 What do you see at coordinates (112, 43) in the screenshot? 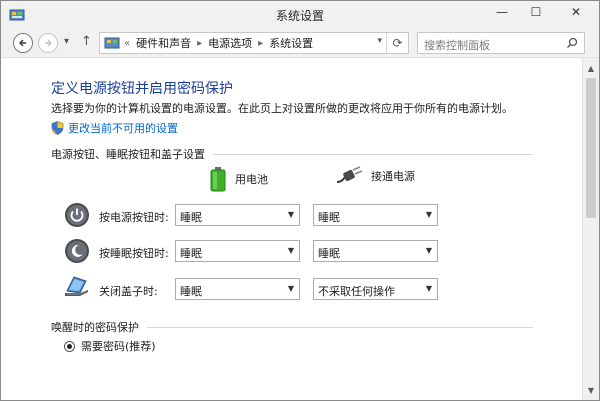
I see `control-panel-small-icon` at bounding box center [112, 43].